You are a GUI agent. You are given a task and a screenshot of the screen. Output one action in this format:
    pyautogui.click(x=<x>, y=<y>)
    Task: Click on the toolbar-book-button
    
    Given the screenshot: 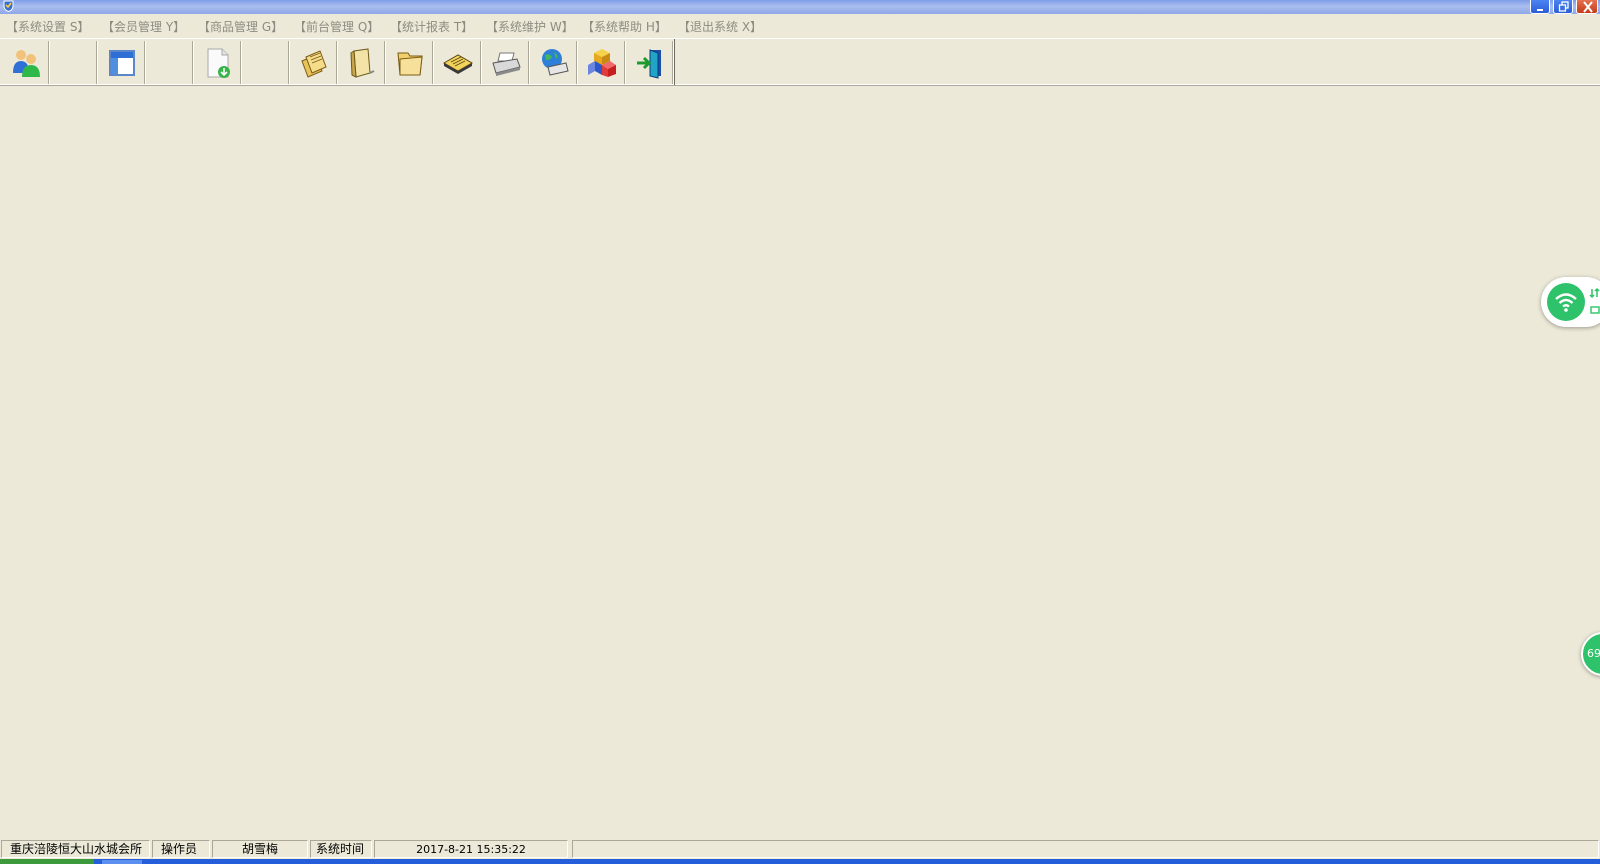 What is the action you would take?
    pyautogui.click(x=361, y=62)
    